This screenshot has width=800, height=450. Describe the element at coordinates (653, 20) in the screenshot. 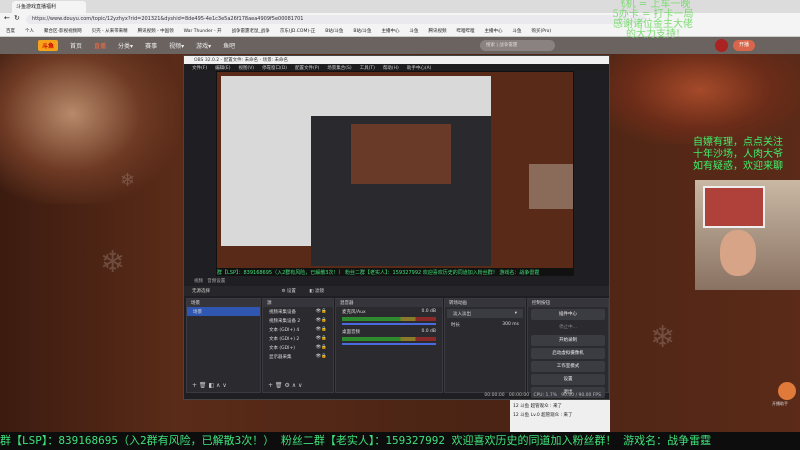

I see `overlay-text-top: 飞机 = 上车一晚 5办卡 = 打卡一局 感谢诸位金主大佬 的大力支持!` at that location.